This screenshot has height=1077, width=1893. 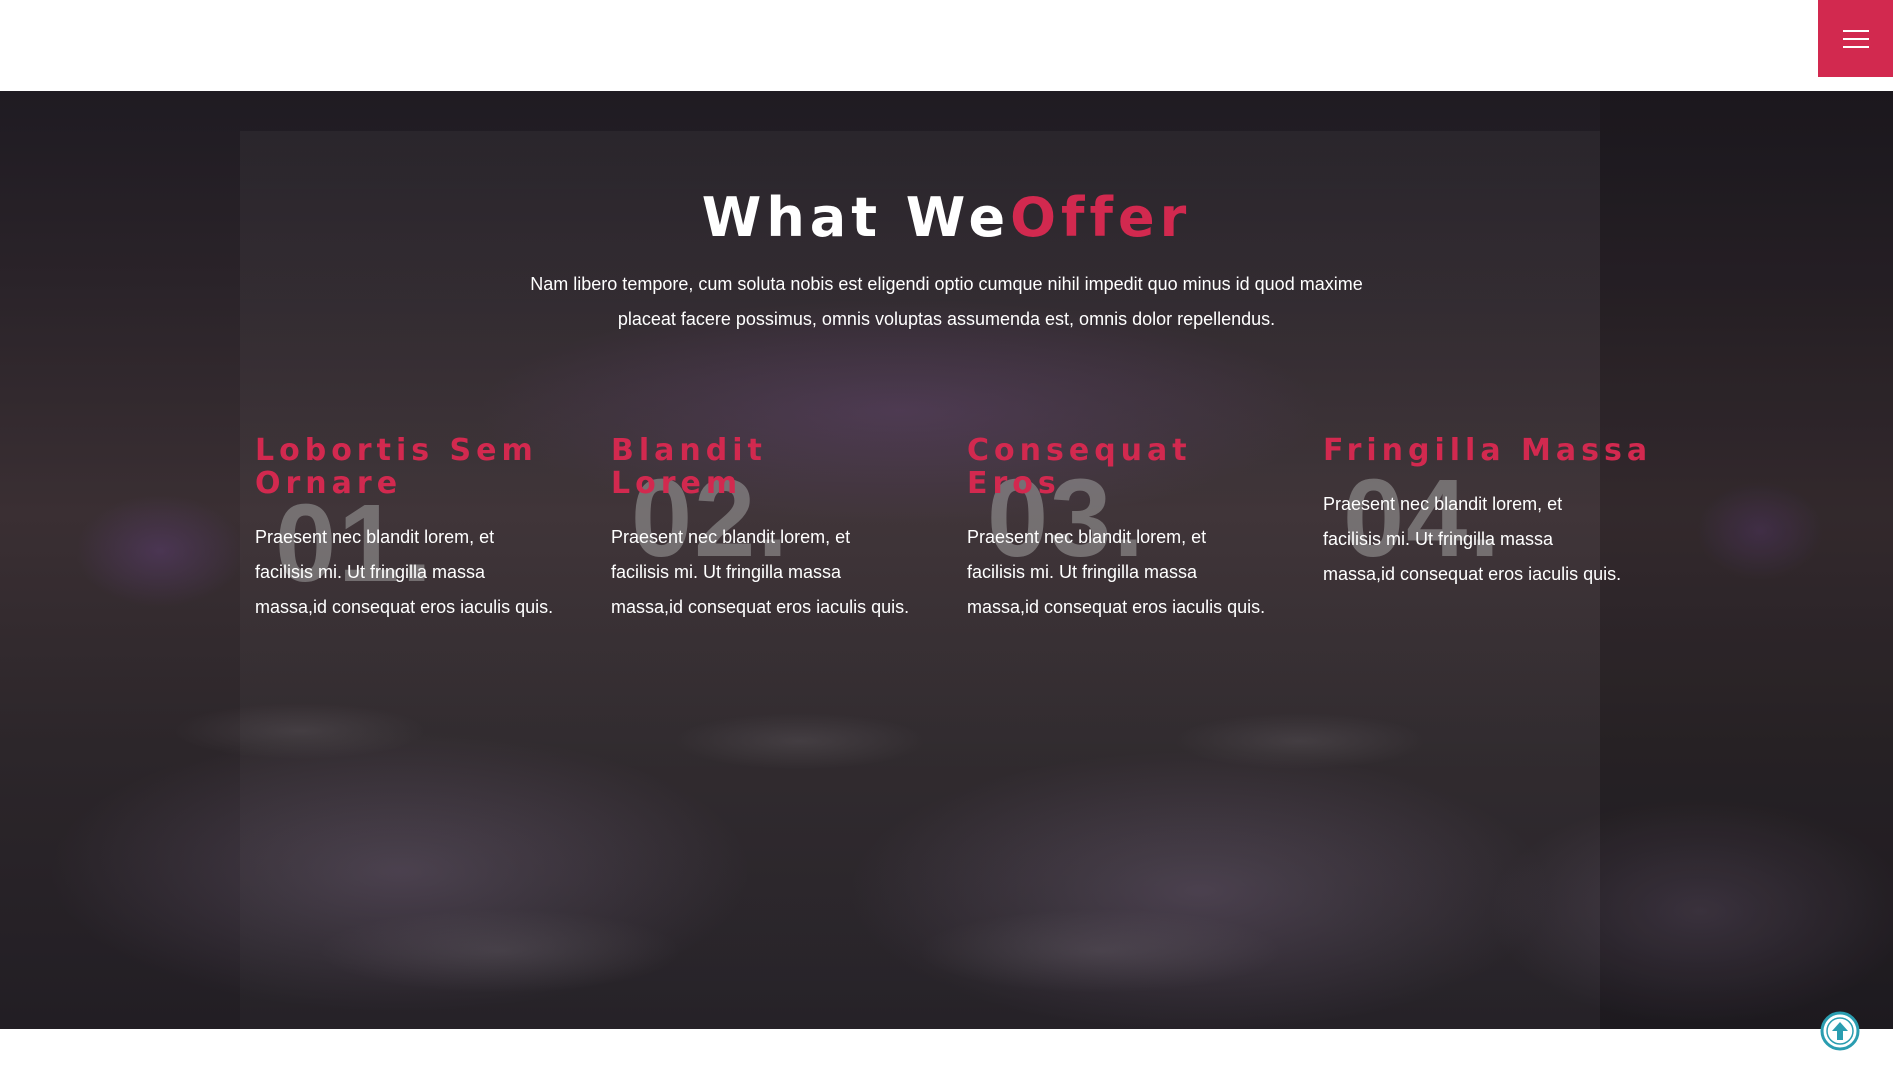 What do you see at coordinates (1101, 217) in the screenshot?
I see `section-title-accent: Offer` at bounding box center [1101, 217].